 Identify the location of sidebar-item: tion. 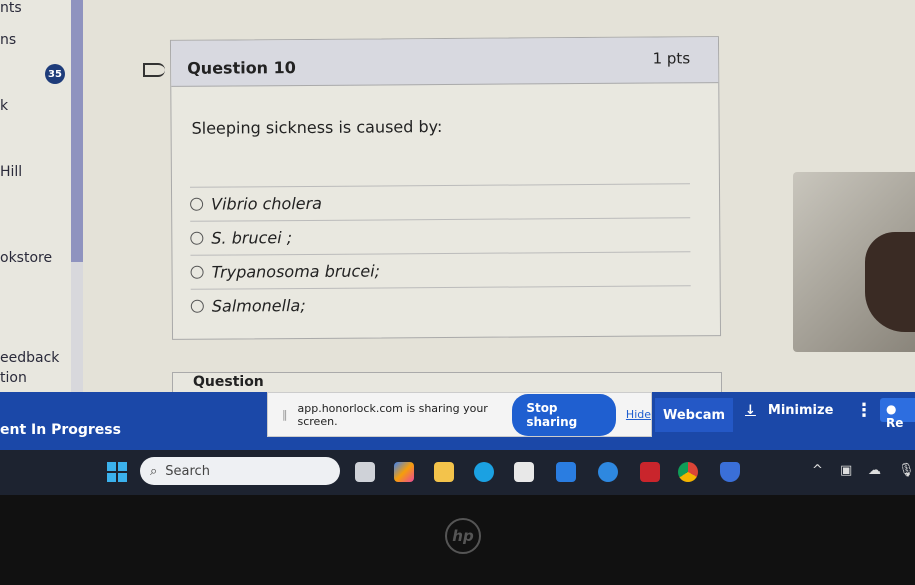
(13, 378).